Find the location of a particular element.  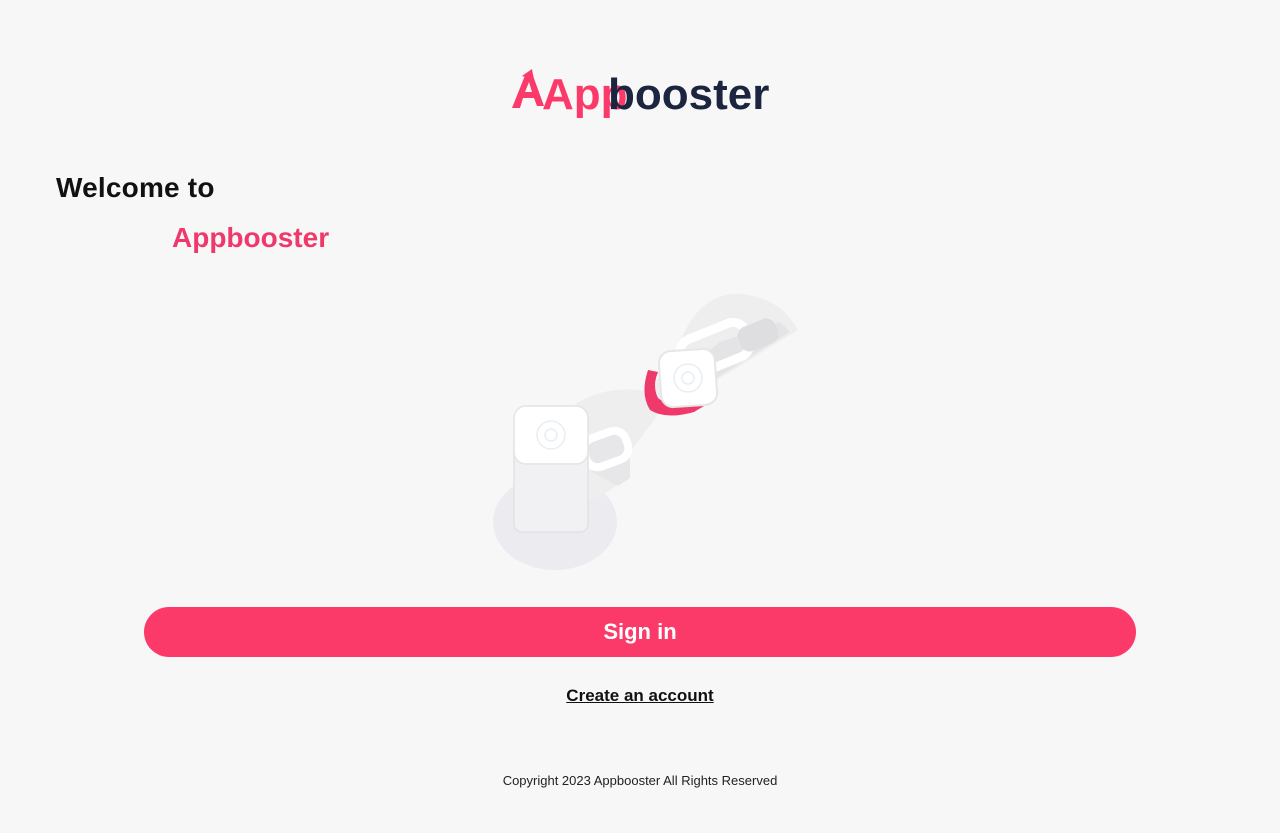

create-account-row: Create an account is located at coordinates (640, 696).